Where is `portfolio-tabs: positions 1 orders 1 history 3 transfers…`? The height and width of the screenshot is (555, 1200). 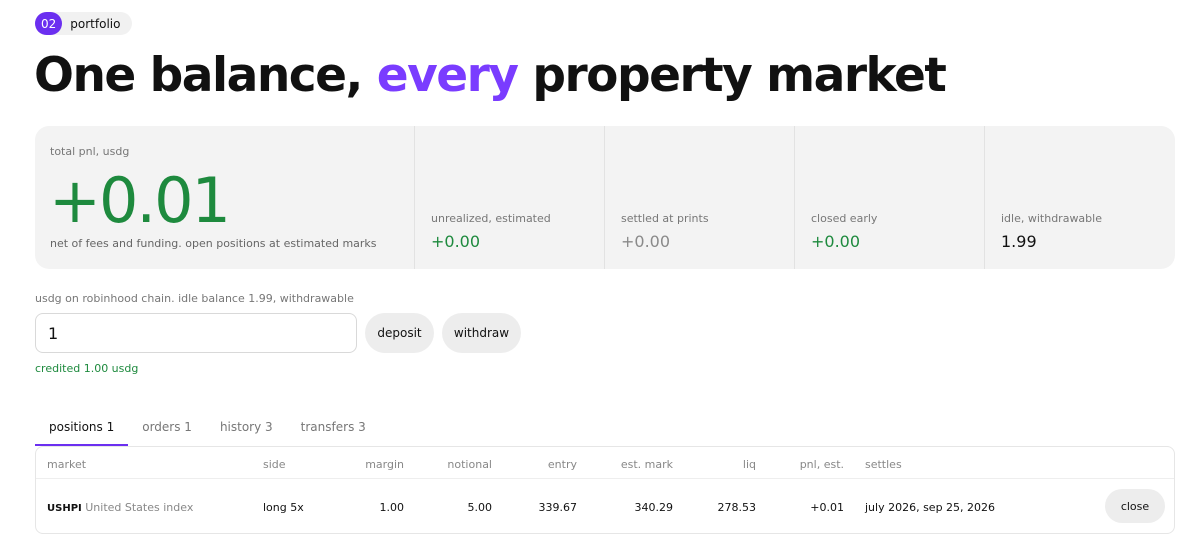 portfolio-tabs: positions 1 orders 1 history 3 transfers… is located at coordinates (207, 429).